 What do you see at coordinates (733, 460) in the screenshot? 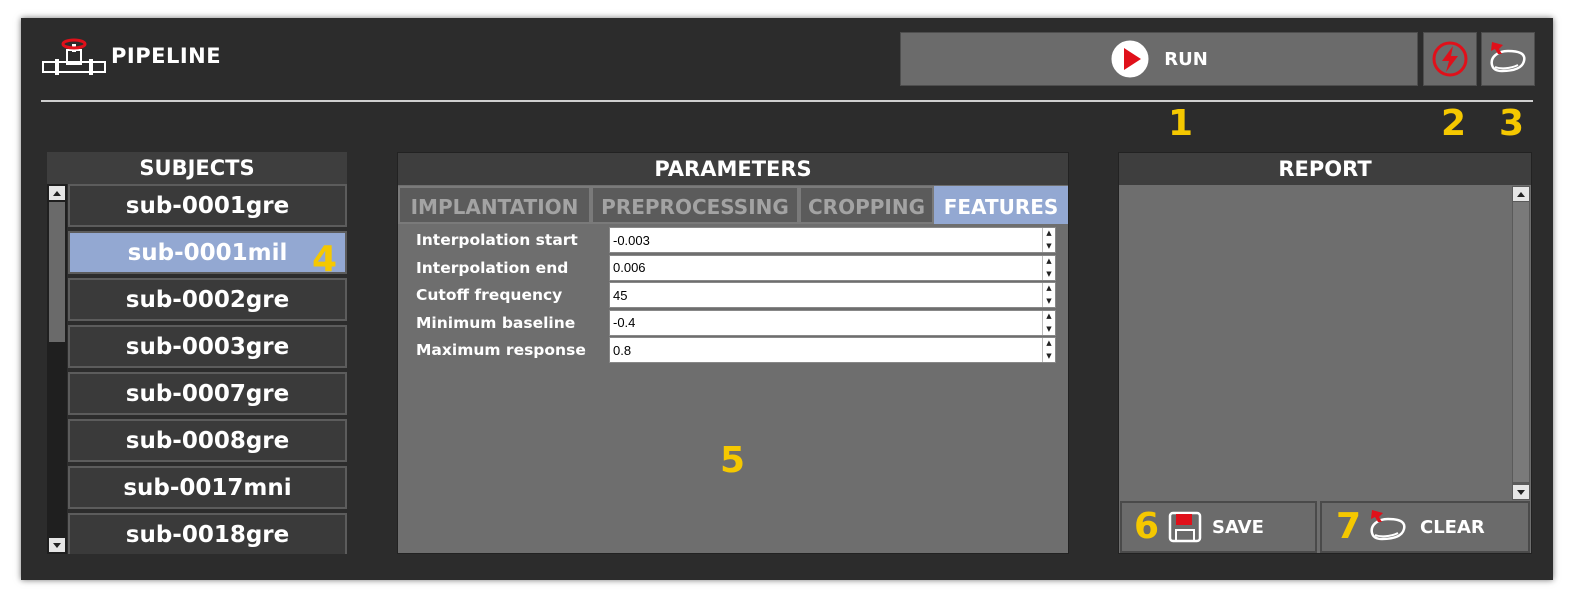
I see `callout-5: 5` at bounding box center [733, 460].